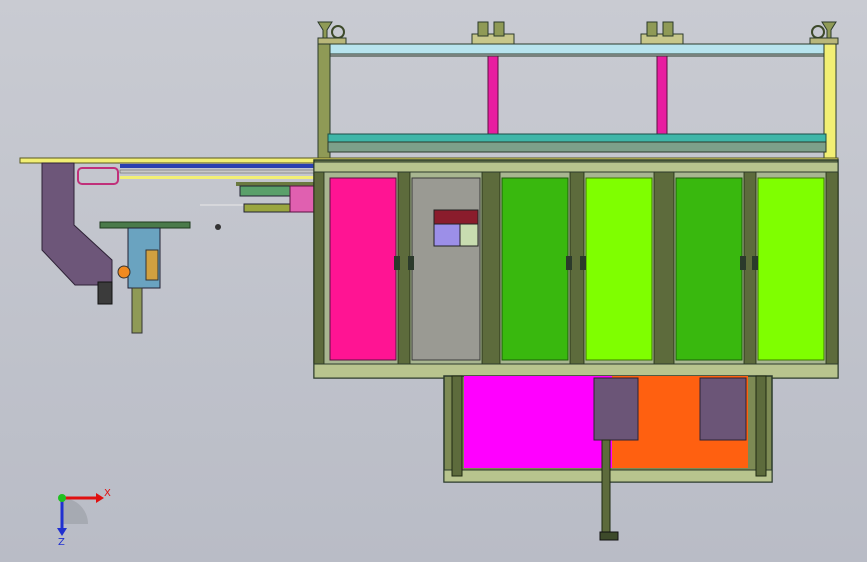  What do you see at coordinates (446, 269) in the screenshot?
I see `panel-grey` at bounding box center [446, 269].